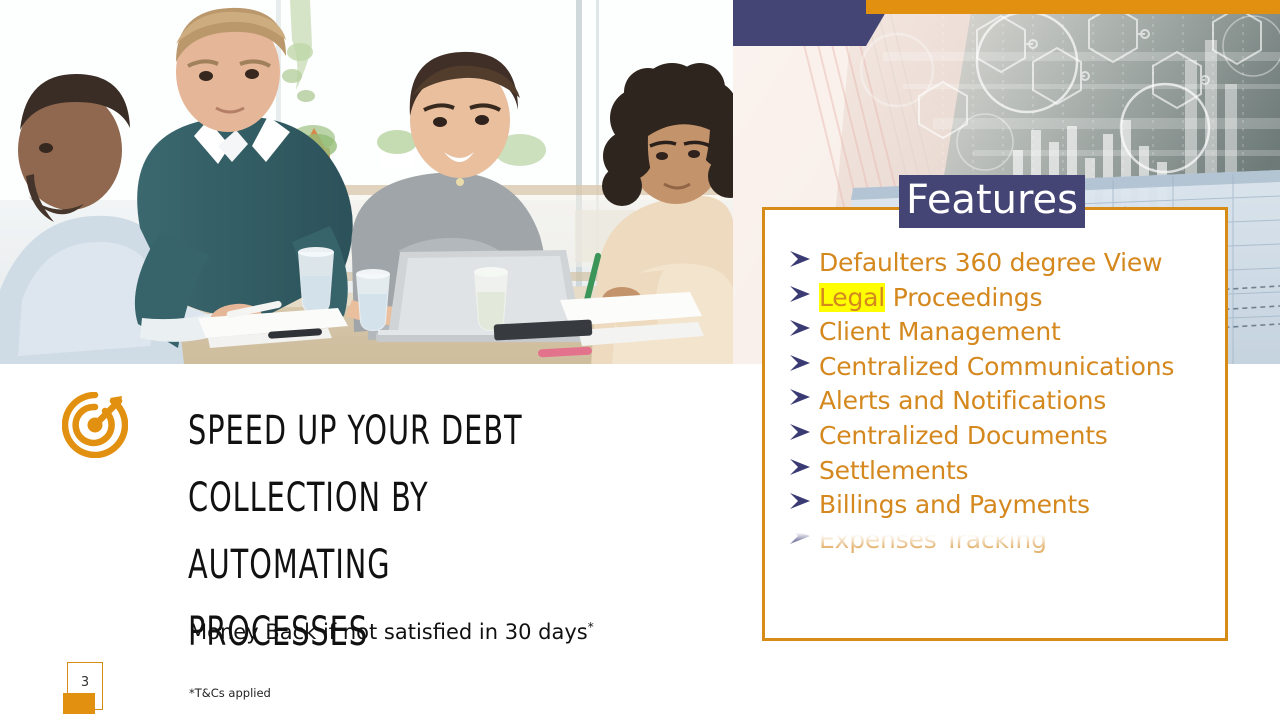  I want to click on list-item: Expenses Tracking, so click(999, 540).